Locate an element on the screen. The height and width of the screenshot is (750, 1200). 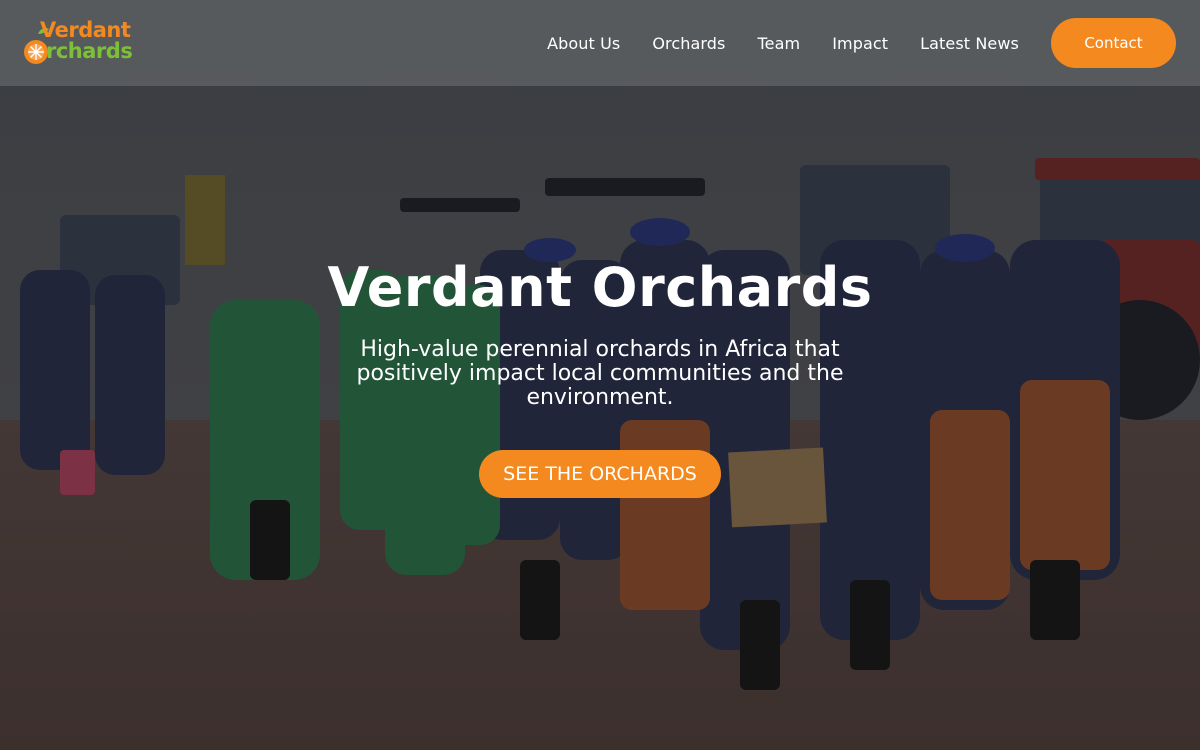
hero-title: Verdant Orchards is located at coordinates (600, 287).